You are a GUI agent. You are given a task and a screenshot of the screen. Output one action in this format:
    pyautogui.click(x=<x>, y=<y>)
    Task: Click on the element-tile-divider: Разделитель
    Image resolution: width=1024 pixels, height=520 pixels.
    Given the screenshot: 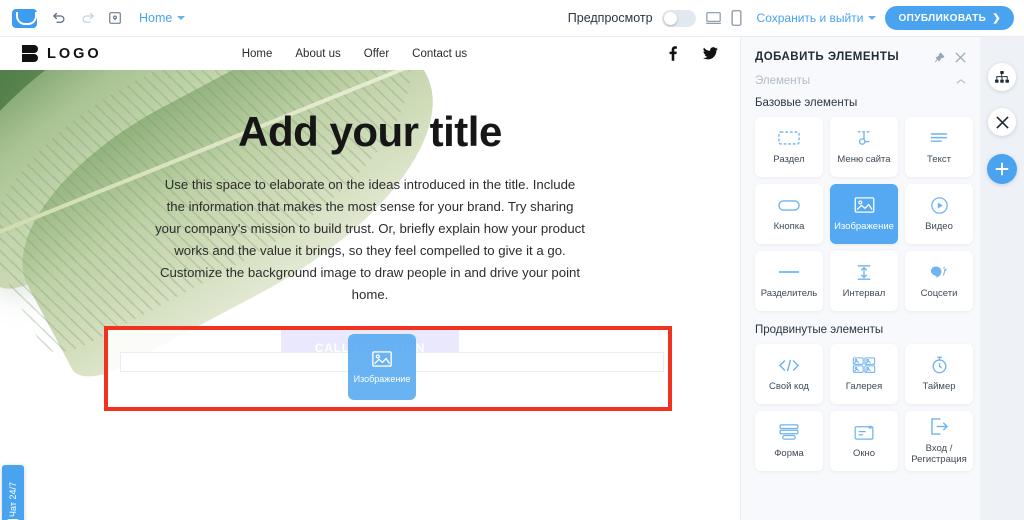 What is the action you would take?
    pyautogui.click(x=789, y=281)
    